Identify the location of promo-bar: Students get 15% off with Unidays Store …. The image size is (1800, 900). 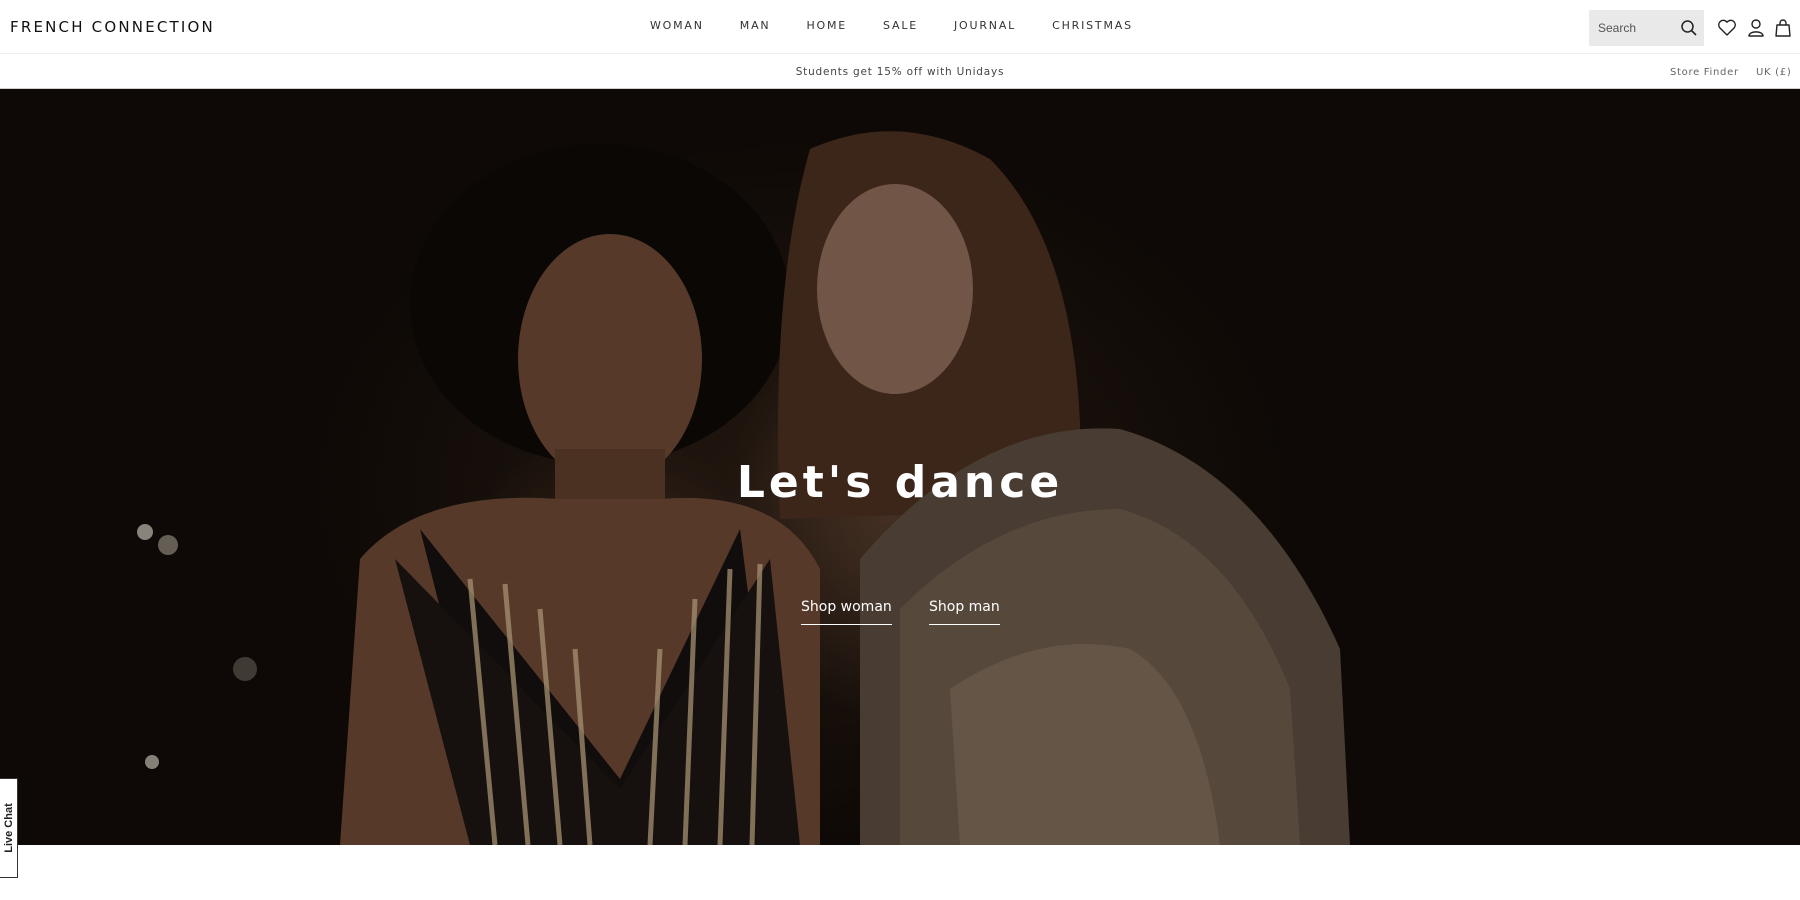
(900, 72).